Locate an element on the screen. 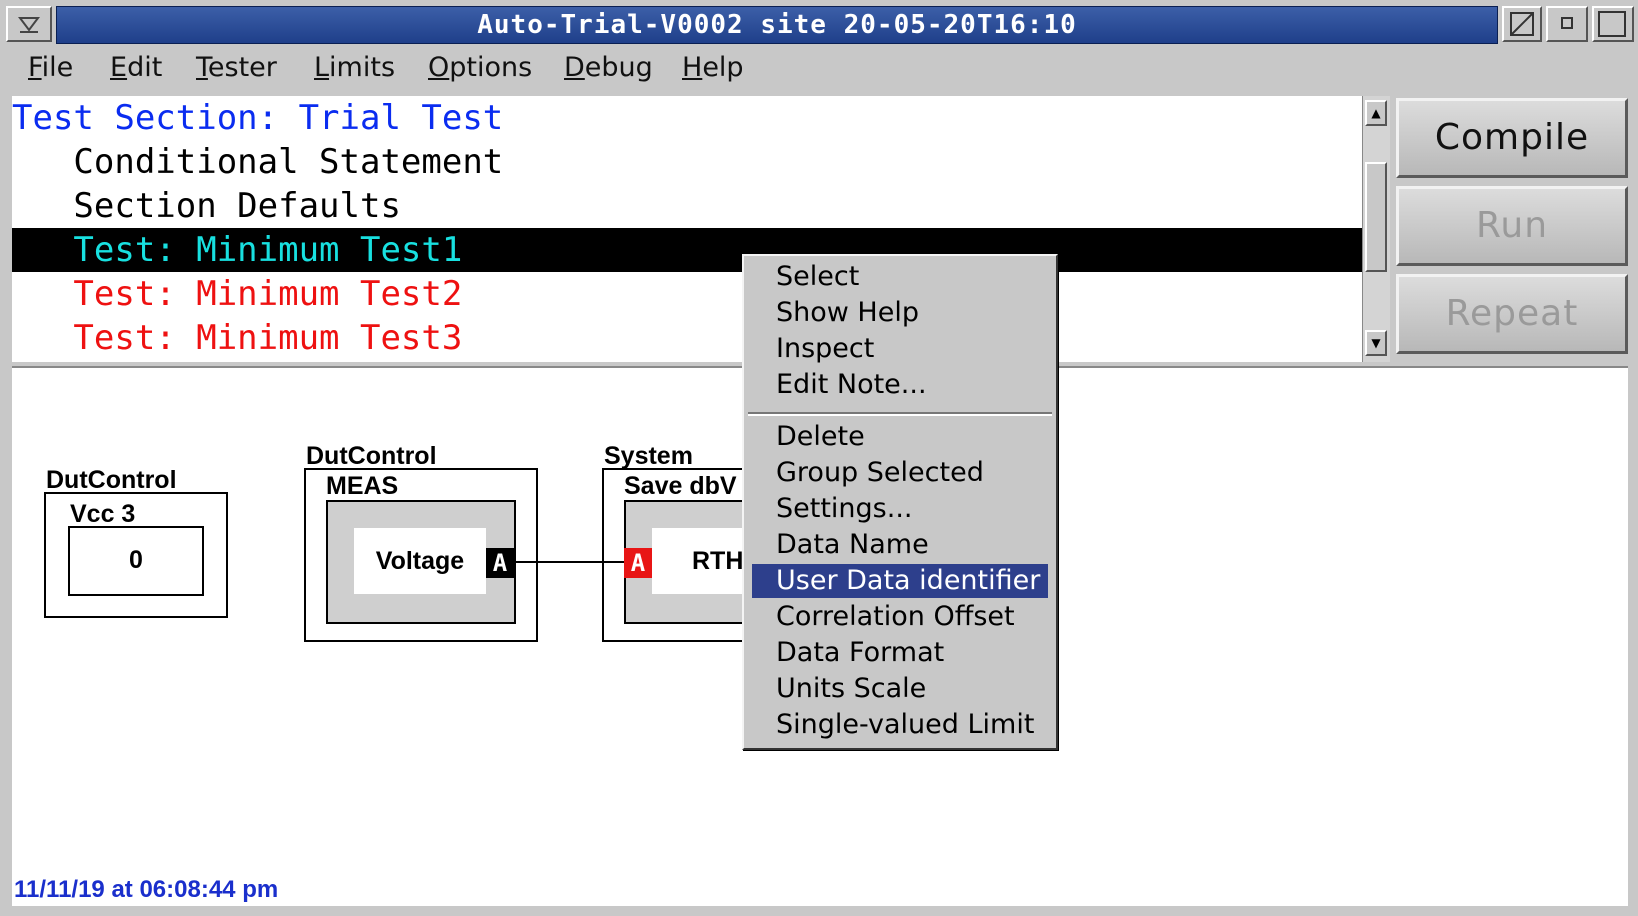 This screenshot has width=1638, height=916. window-menu-button is located at coordinates (29, 24).